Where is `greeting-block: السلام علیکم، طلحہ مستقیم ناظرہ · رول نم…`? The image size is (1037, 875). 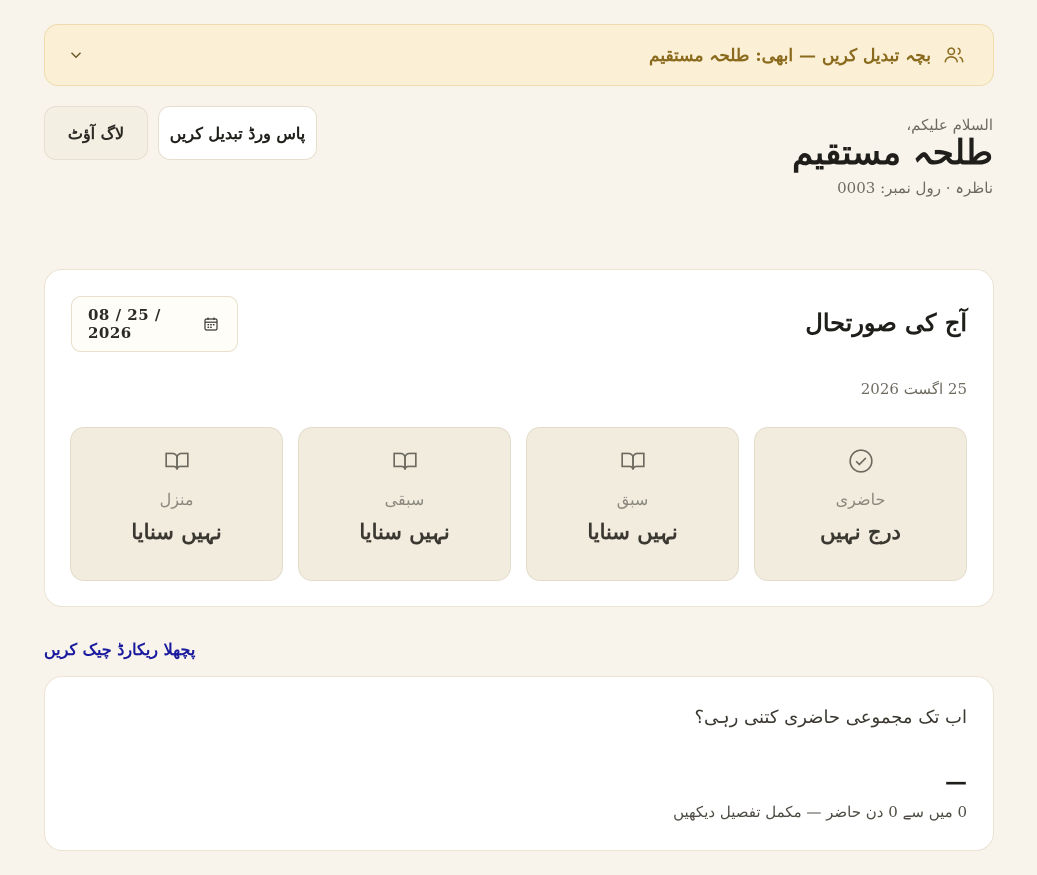 greeting-block: السلام علیکم، طلحہ مستقیم ناظرہ · رول نم… is located at coordinates (892, 156).